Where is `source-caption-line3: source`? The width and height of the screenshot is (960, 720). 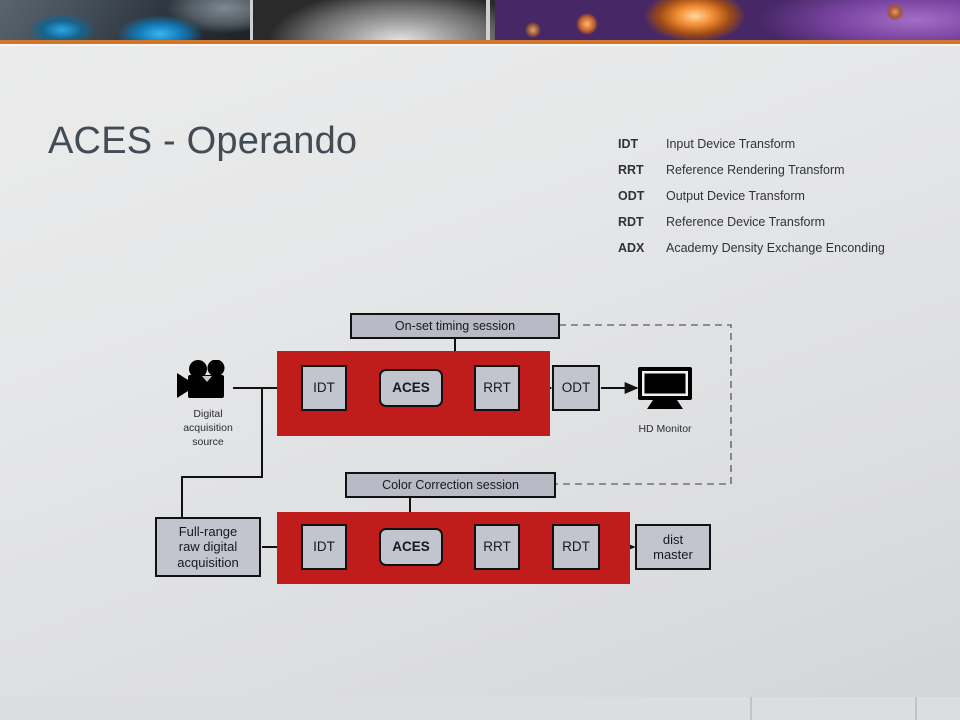
source-caption-line3: source is located at coordinates (208, 441).